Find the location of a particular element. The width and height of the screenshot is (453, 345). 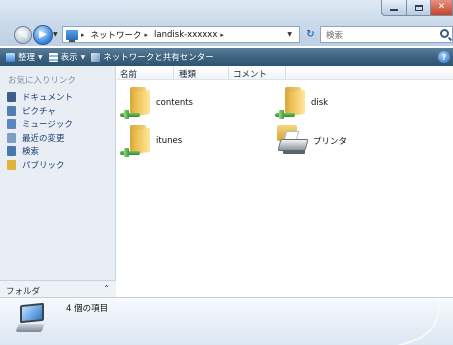

breadcrumb-network: ネットワーク is located at coordinates (116, 35).